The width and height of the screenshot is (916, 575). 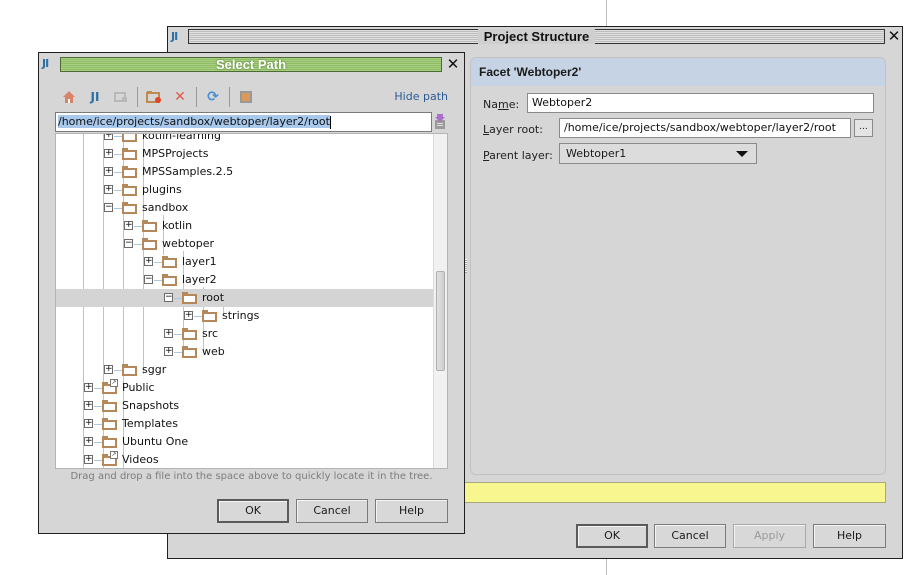 What do you see at coordinates (246, 97) in the screenshot?
I see `show-hidden-icon` at bounding box center [246, 97].